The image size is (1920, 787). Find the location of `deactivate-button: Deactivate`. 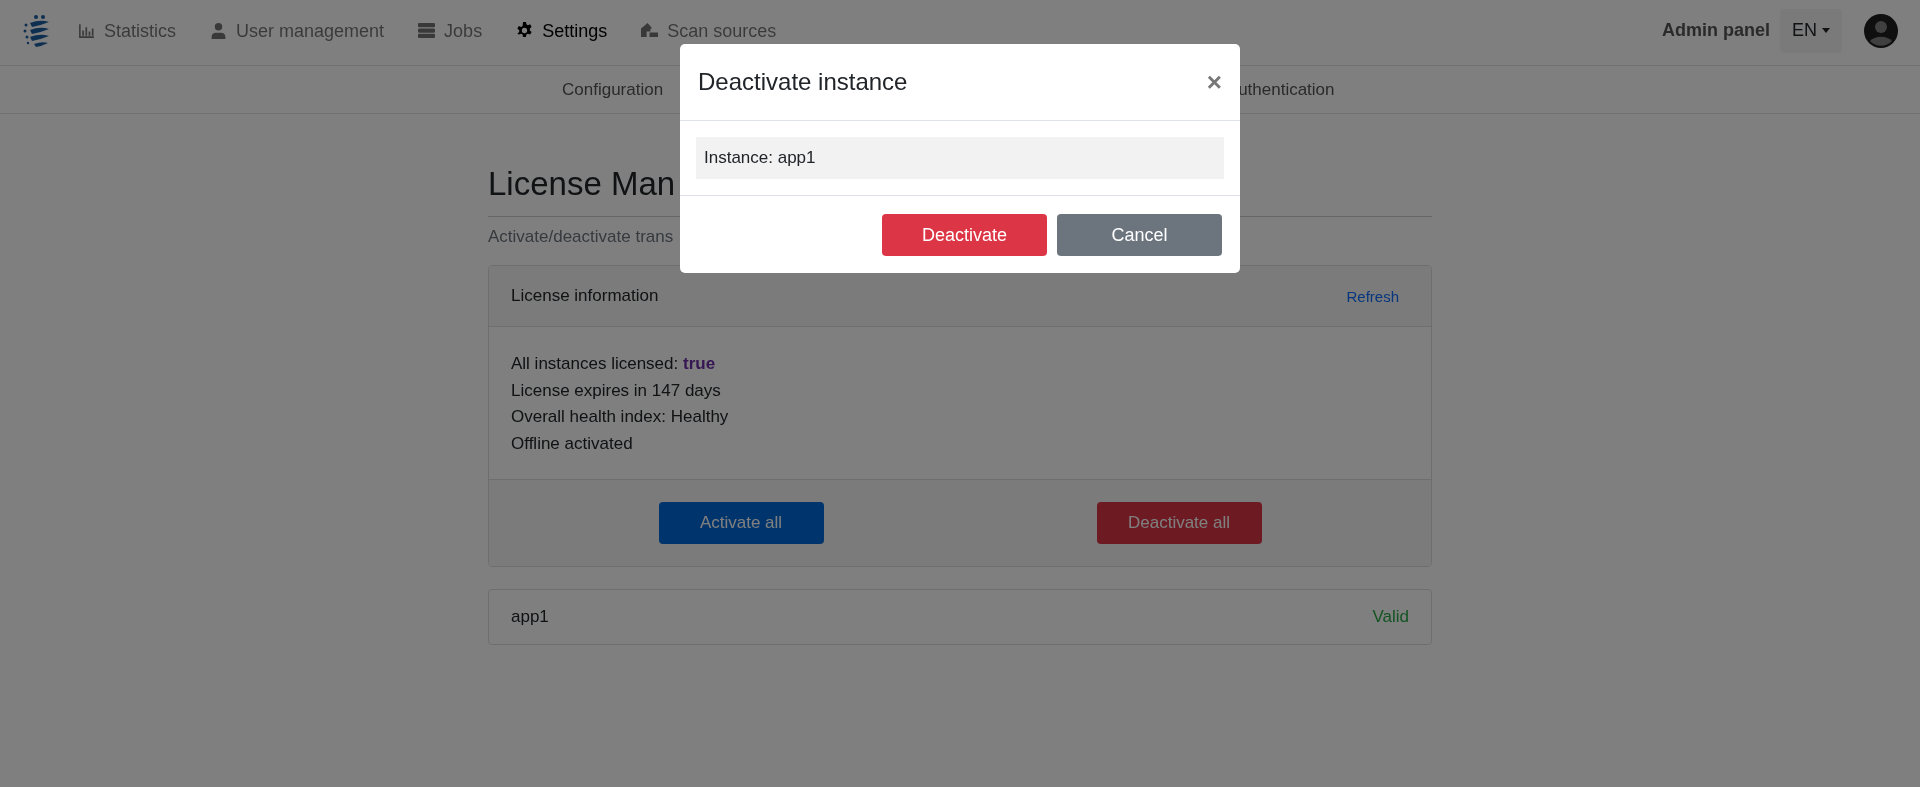

deactivate-button: Deactivate is located at coordinates (964, 235).